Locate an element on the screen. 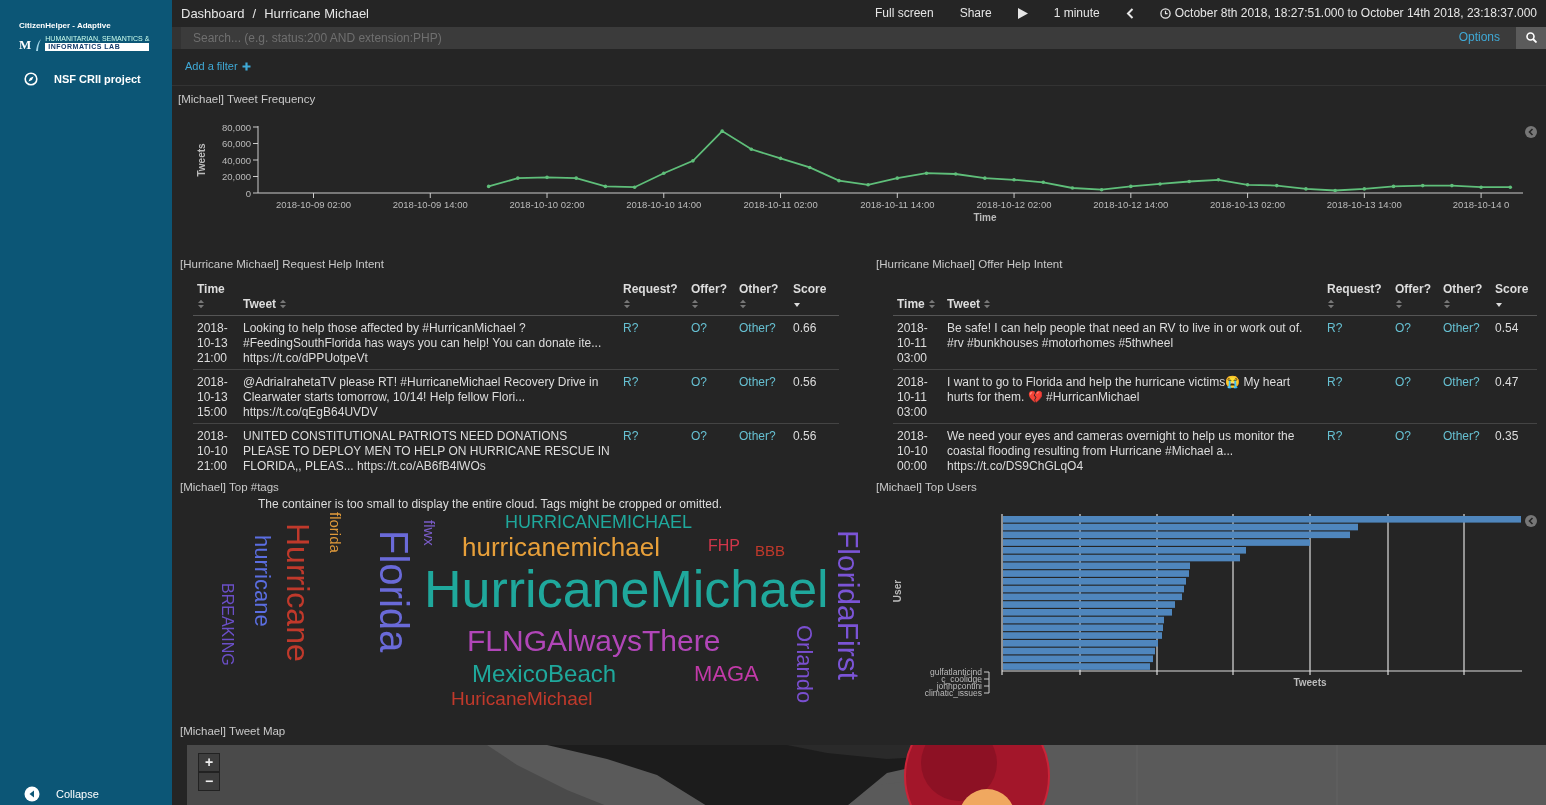  tick-label: 60,000 is located at coordinates (236, 143).